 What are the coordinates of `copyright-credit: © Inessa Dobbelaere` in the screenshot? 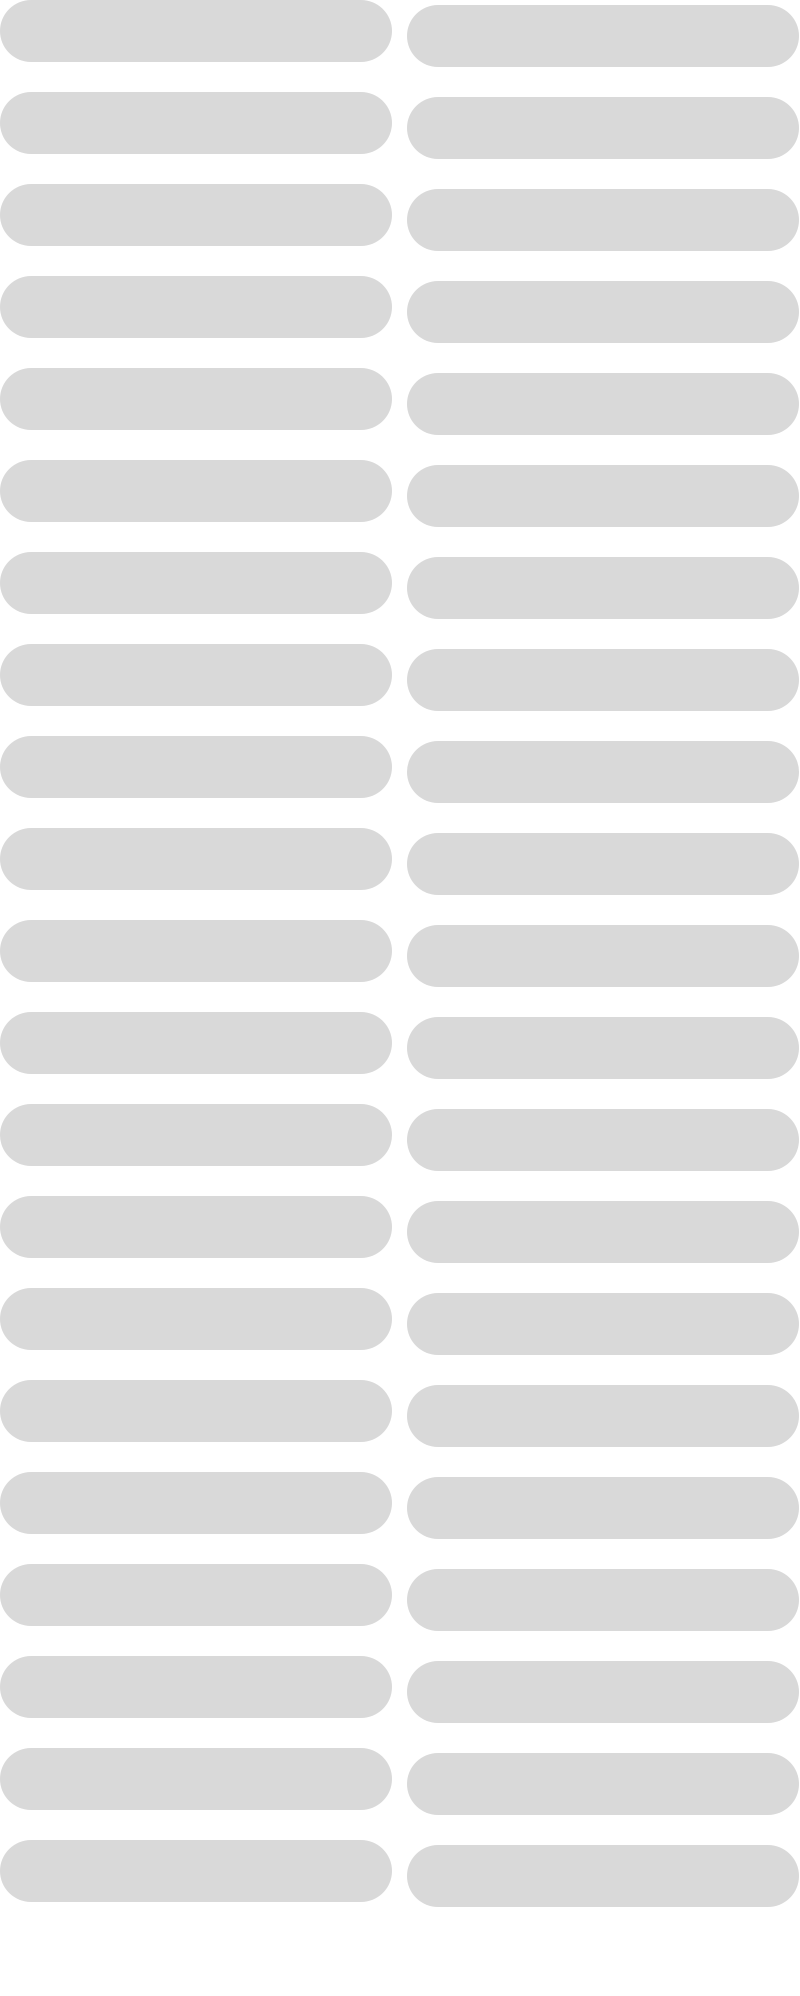 It's located at (702, 1980).